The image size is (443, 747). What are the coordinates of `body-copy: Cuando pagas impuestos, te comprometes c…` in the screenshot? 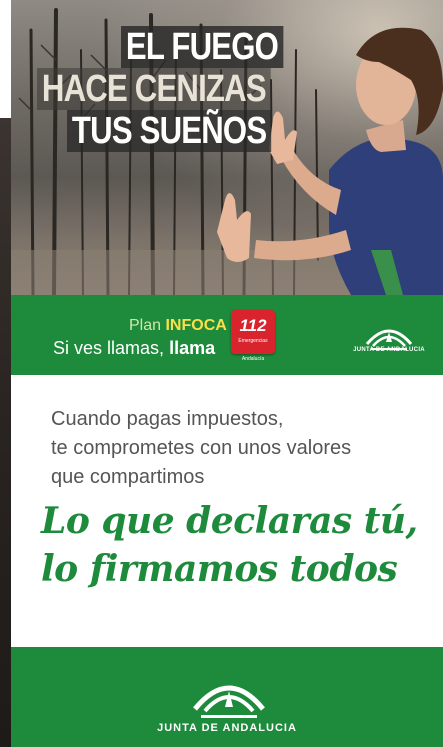 It's located at (231, 448).